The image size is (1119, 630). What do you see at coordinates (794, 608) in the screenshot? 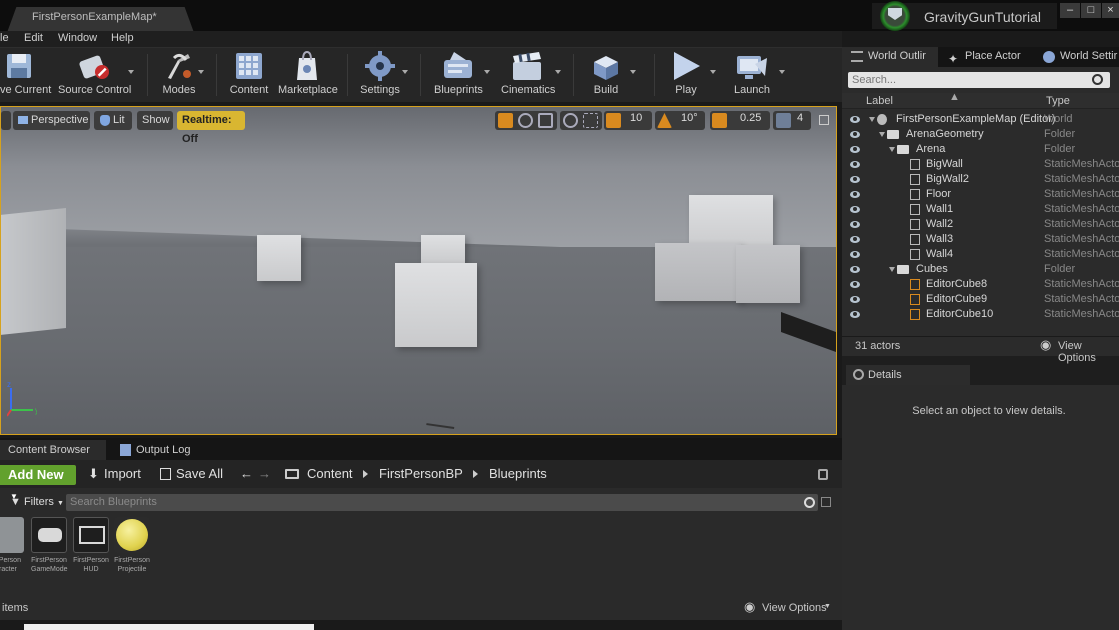
I see `content-view-options: View Options` at bounding box center [794, 608].